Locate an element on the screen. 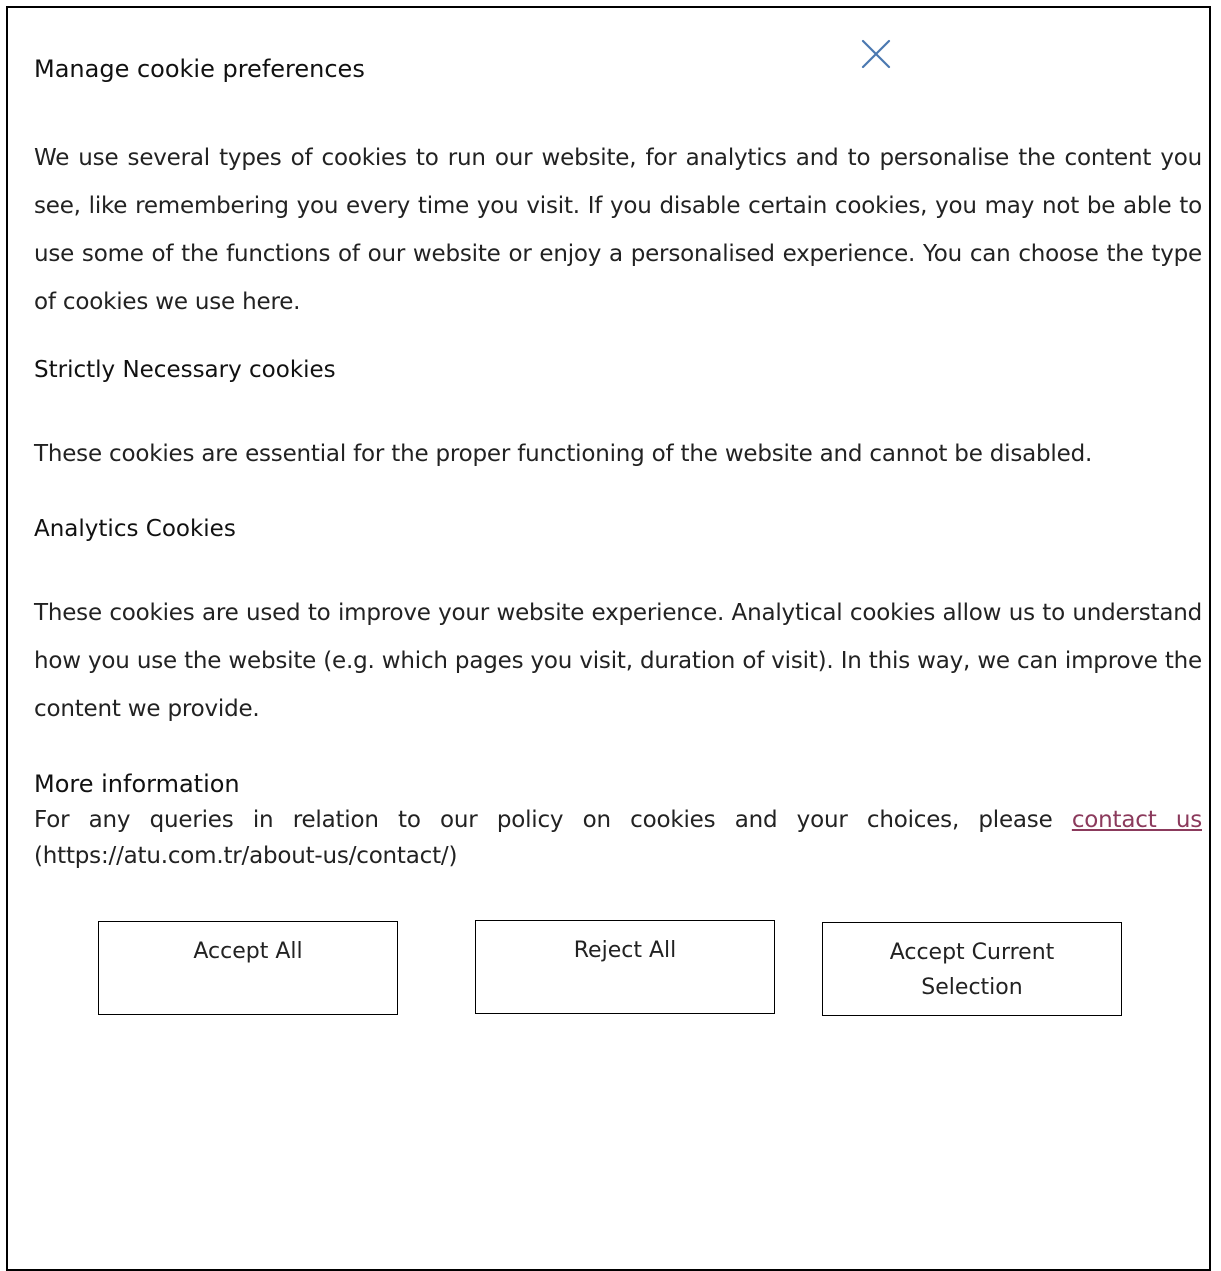  contact-us-link: contact us is located at coordinates (1137, 820).